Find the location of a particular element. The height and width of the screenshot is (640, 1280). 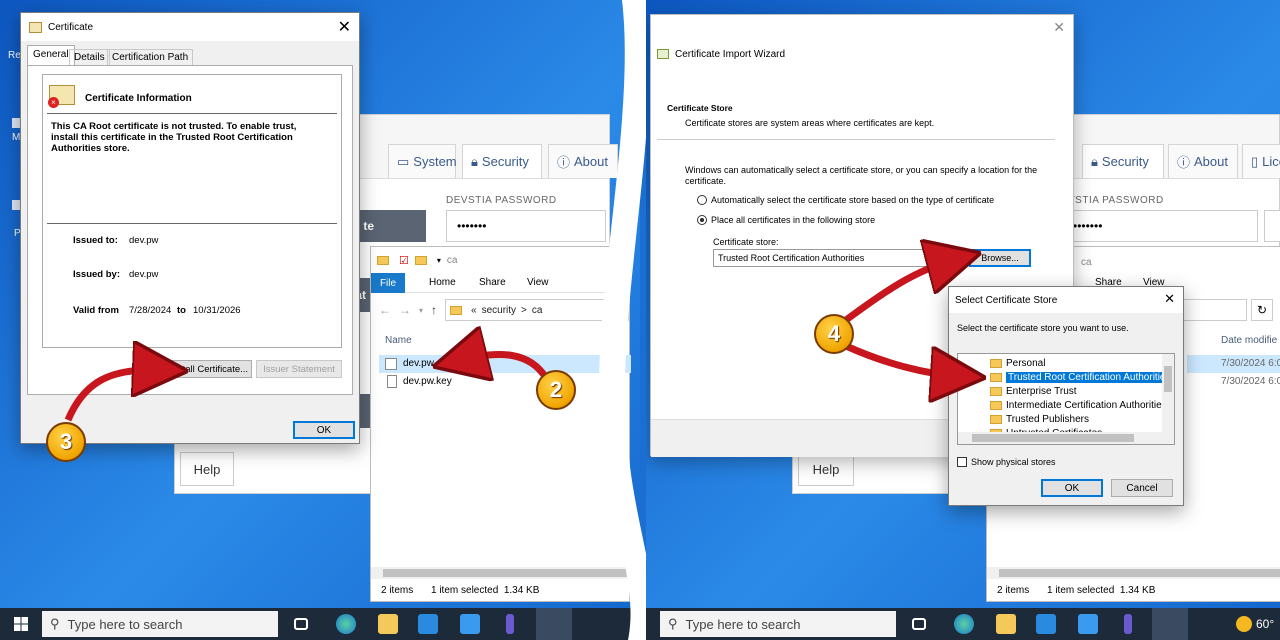

search-placeholder: Type here to search is located at coordinates (743, 624).